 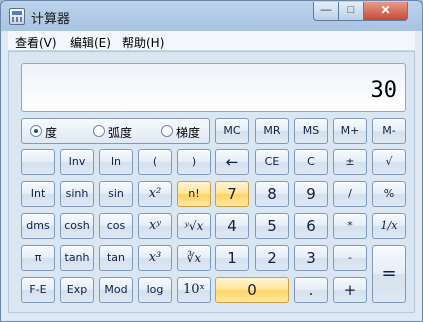 What do you see at coordinates (194, 162) in the screenshot?
I see `close-paren-button: )` at bounding box center [194, 162].